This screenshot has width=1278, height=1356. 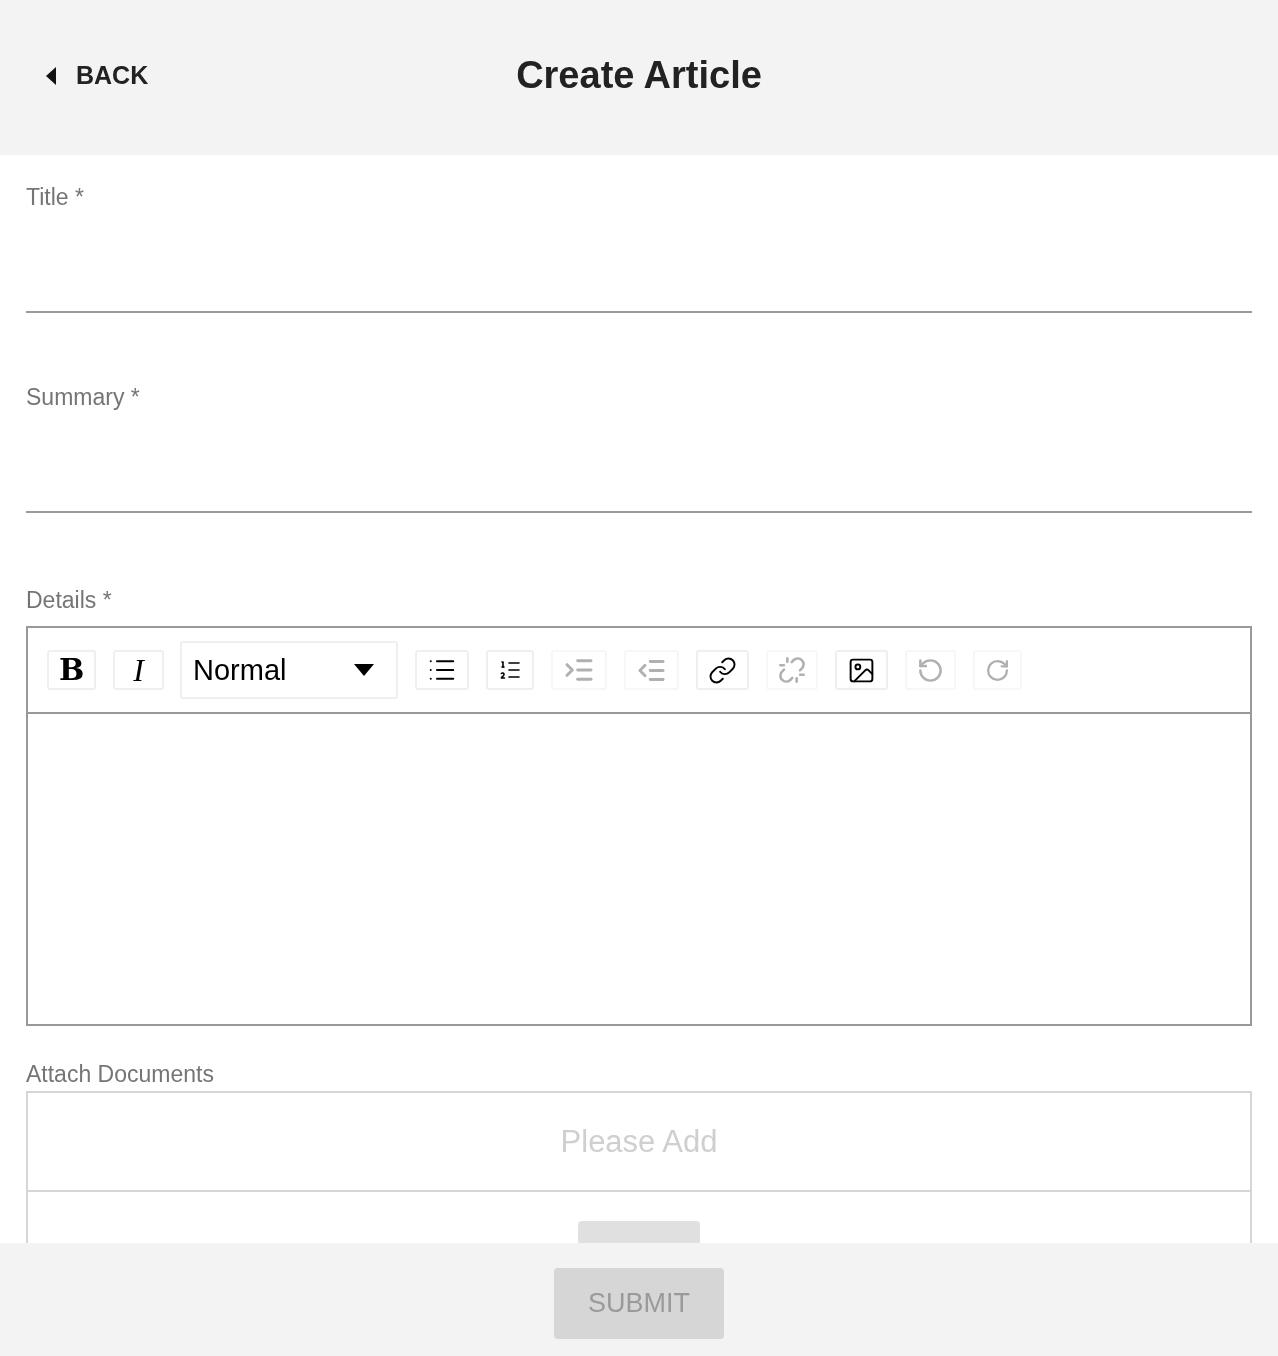 What do you see at coordinates (138, 670) in the screenshot?
I see `italic-button: I` at bounding box center [138, 670].